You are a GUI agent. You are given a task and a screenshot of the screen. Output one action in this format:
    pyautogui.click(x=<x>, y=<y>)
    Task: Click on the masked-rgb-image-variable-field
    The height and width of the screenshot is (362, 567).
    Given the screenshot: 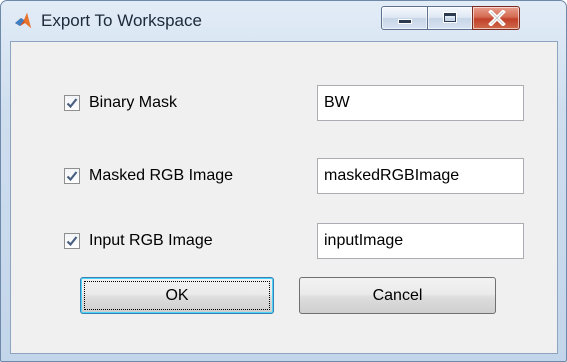 What is the action you would take?
    pyautogui.click(x=420, y=176)
    